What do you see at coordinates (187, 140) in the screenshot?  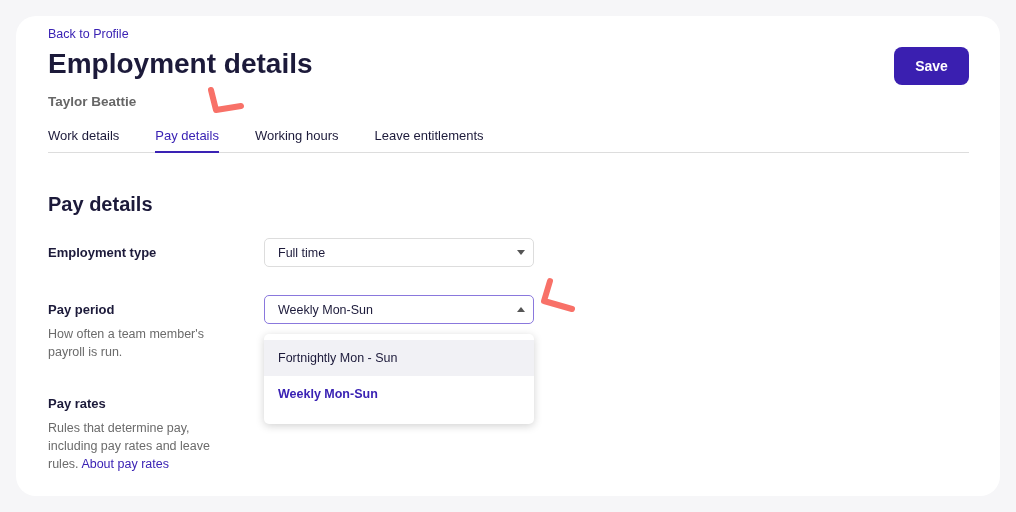 I see `tab: Pay details` at bounding box center [187, 140].